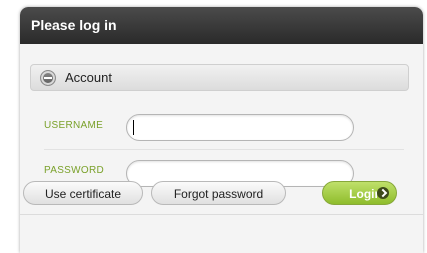  I want to click on text-caret, so click(133, 127).